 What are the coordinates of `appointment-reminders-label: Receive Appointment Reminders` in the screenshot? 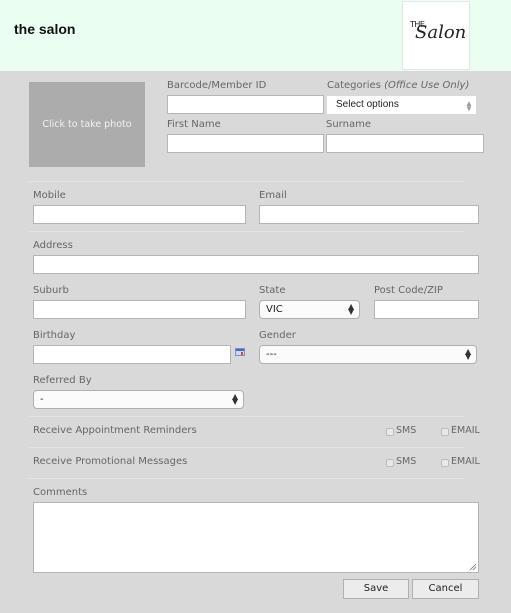 It's located at (115, 430).